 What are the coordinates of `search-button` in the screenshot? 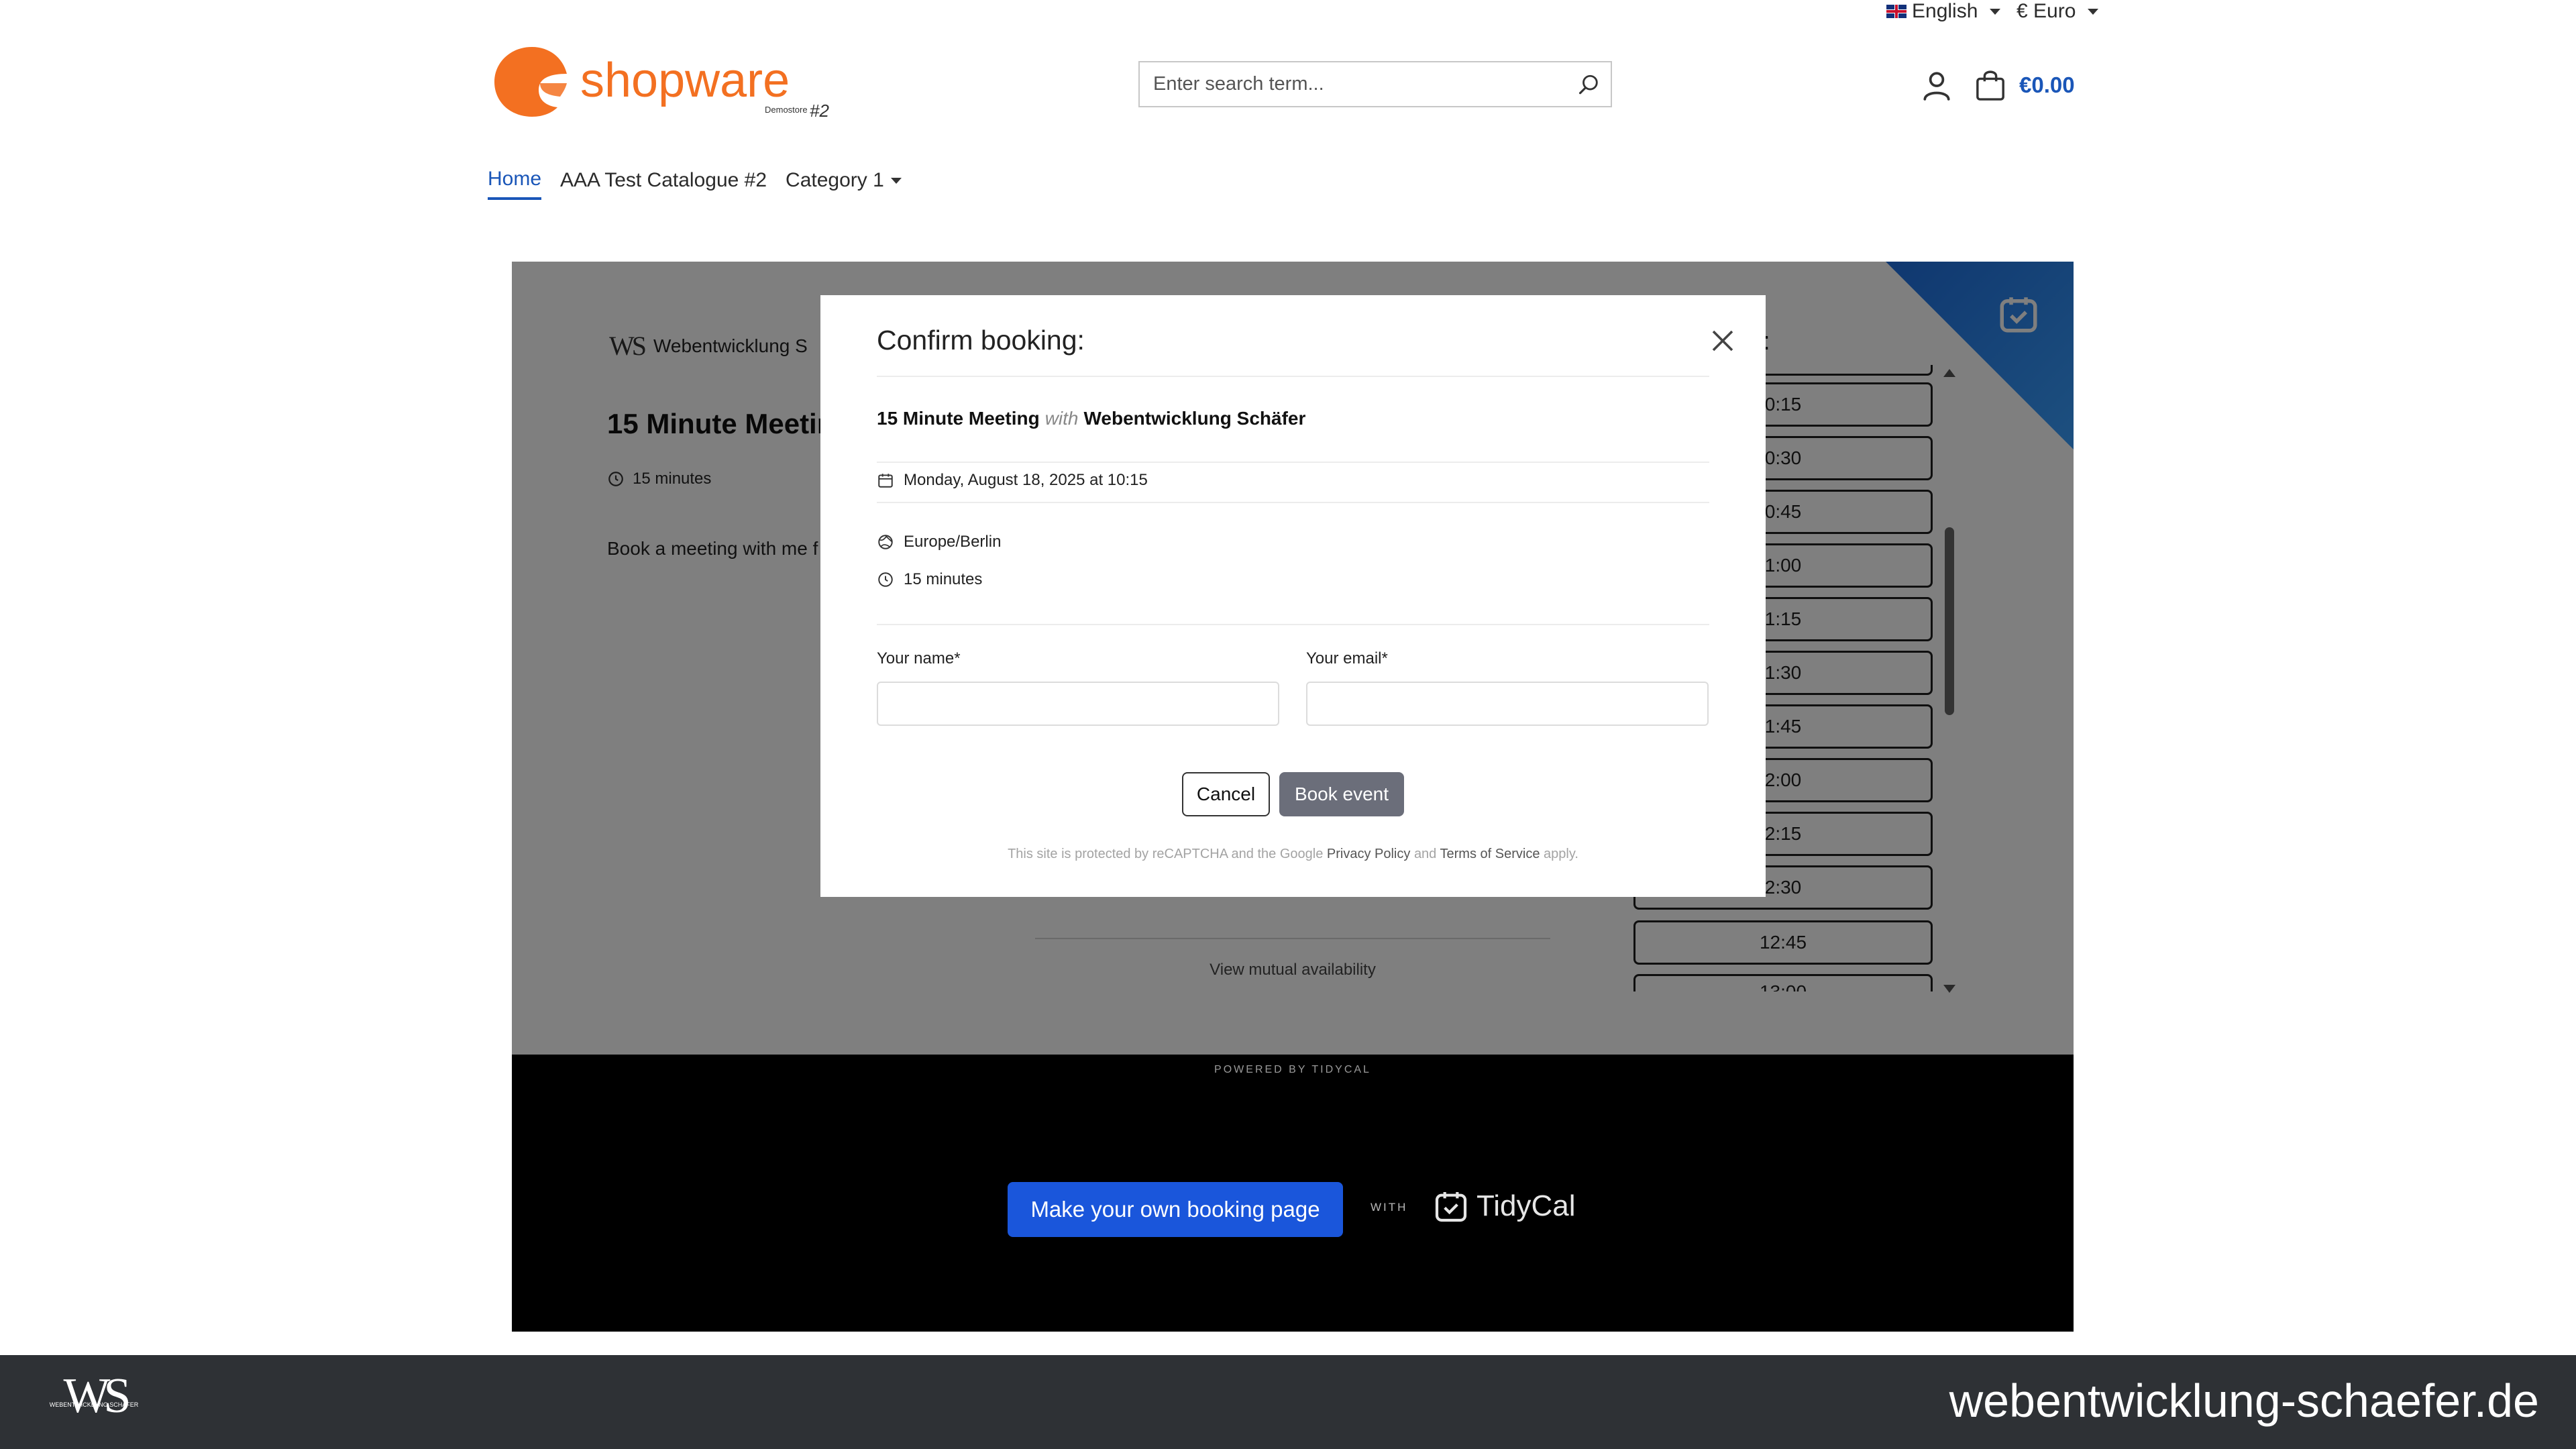 It's located at (1589, 84).